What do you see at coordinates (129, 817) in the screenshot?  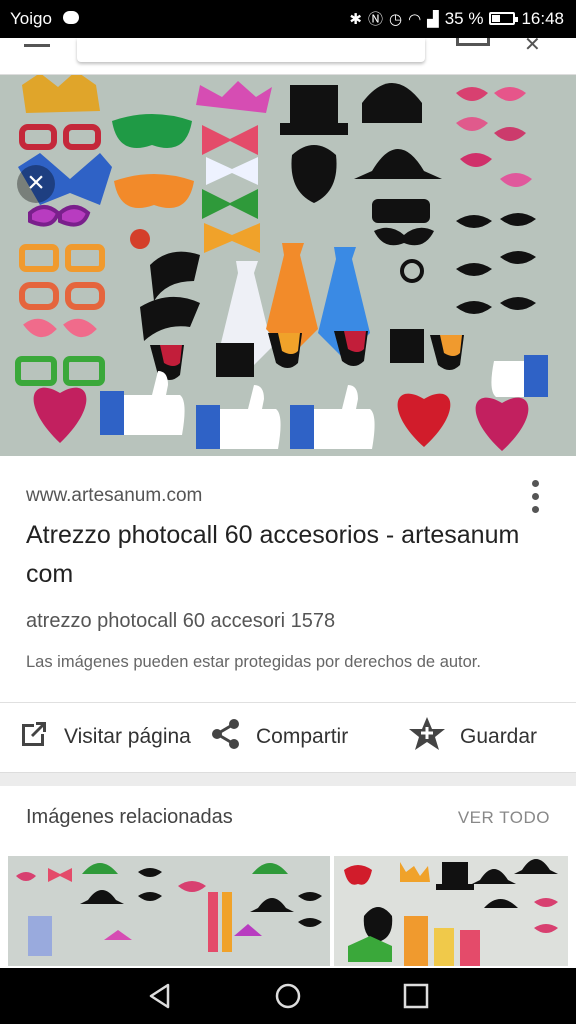 I see `related-images-title: Imágenes relacionadas` at bounding box center [129, 817].